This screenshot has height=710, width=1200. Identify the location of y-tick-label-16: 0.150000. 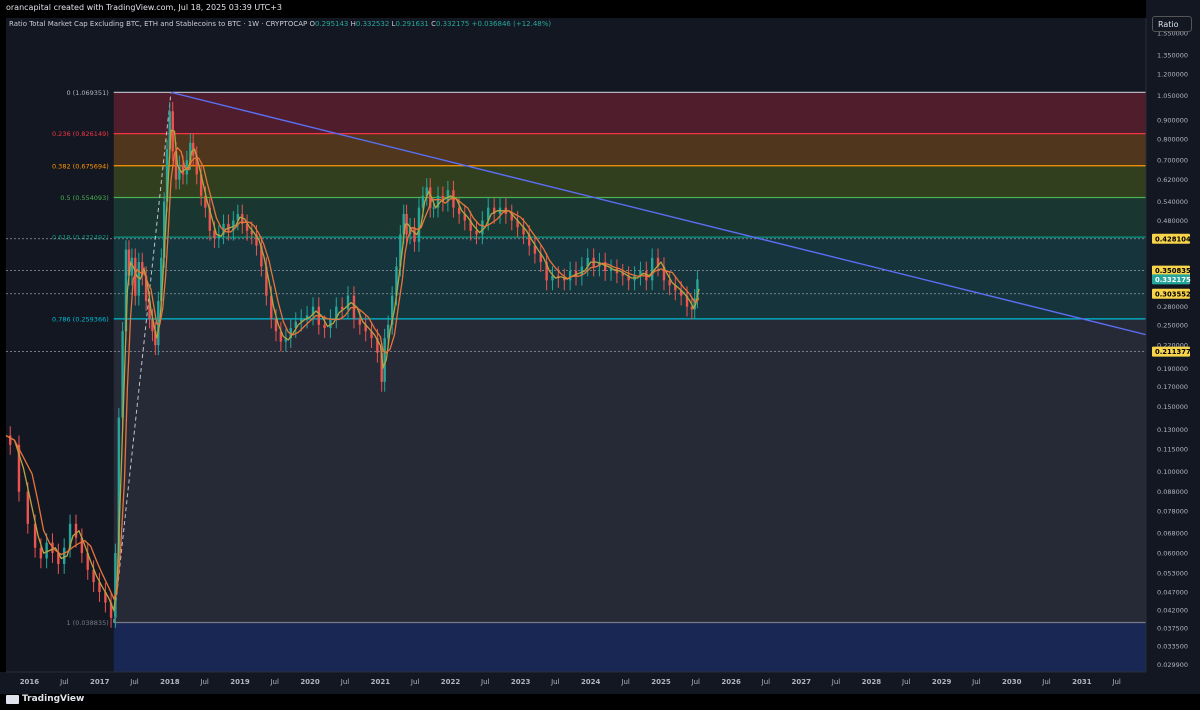
(1172, 407).